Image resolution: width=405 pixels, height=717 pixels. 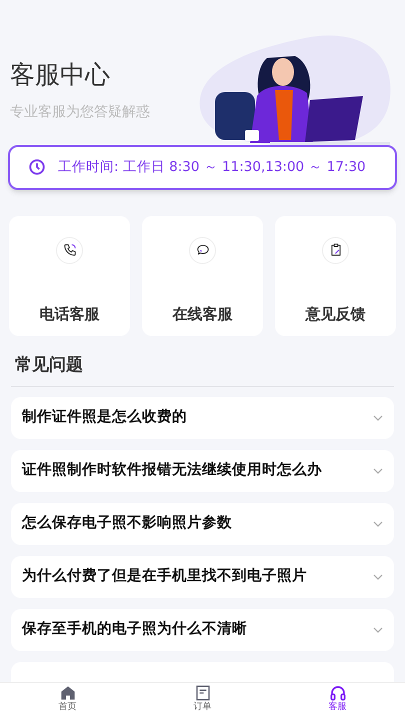 I want to click on faq-item: 保存至手机的电子照为什么不清晰, so click(x=202, y=630).